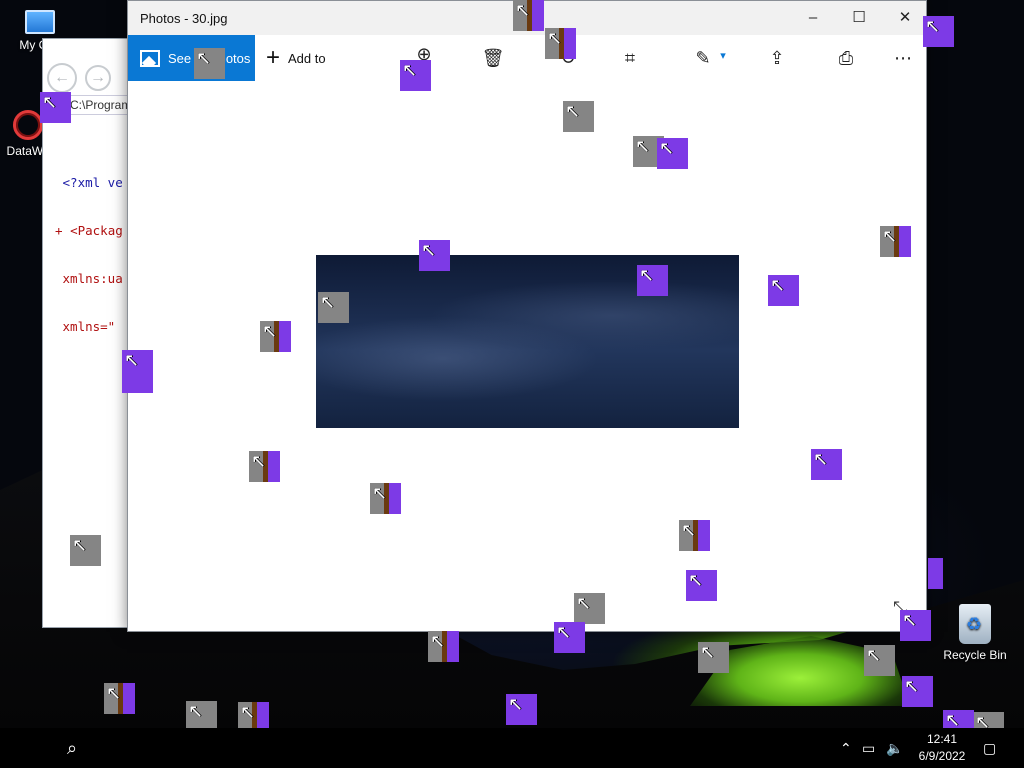 This screenshot has height=768, width=1024. Describe the element at coordinates (72, 748) in the screenshot. I see `search-icon: ⌕` at that location.